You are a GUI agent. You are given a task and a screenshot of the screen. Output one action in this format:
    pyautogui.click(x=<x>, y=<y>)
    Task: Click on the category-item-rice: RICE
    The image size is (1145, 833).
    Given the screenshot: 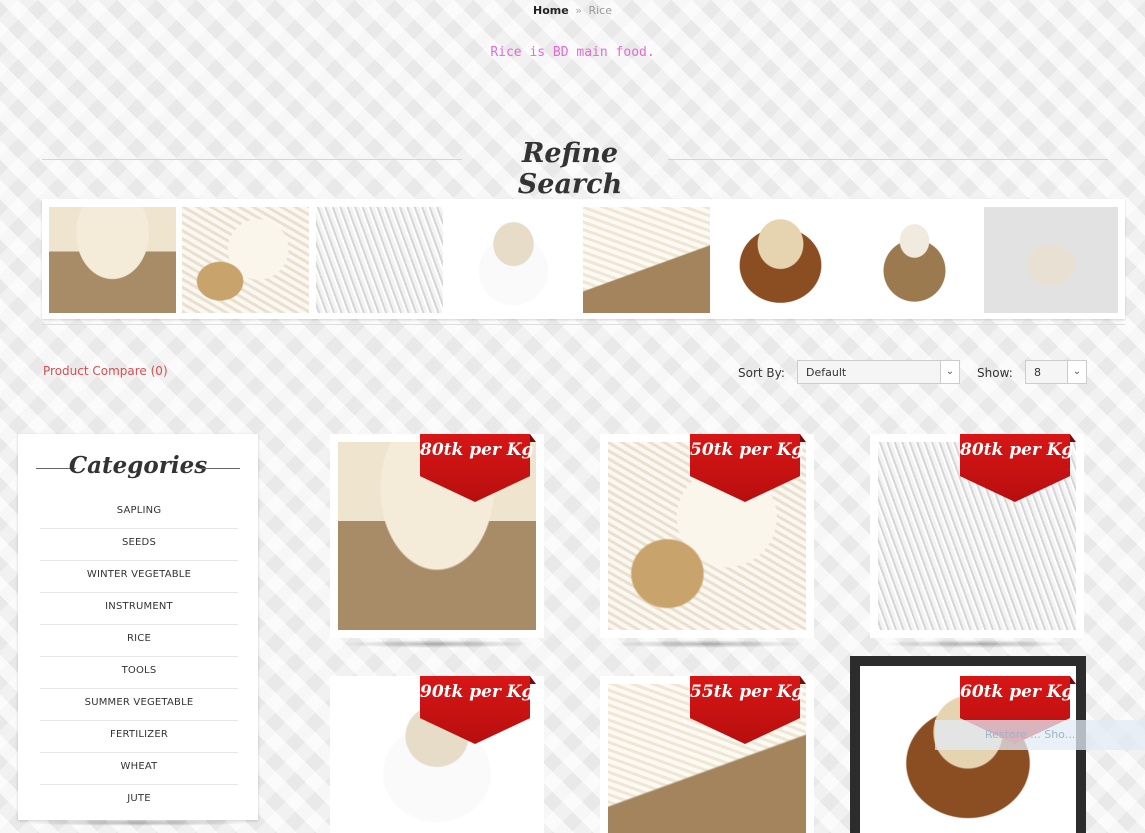 What is the action you would take?
    pyautogui.click(x=139, y=641)
    